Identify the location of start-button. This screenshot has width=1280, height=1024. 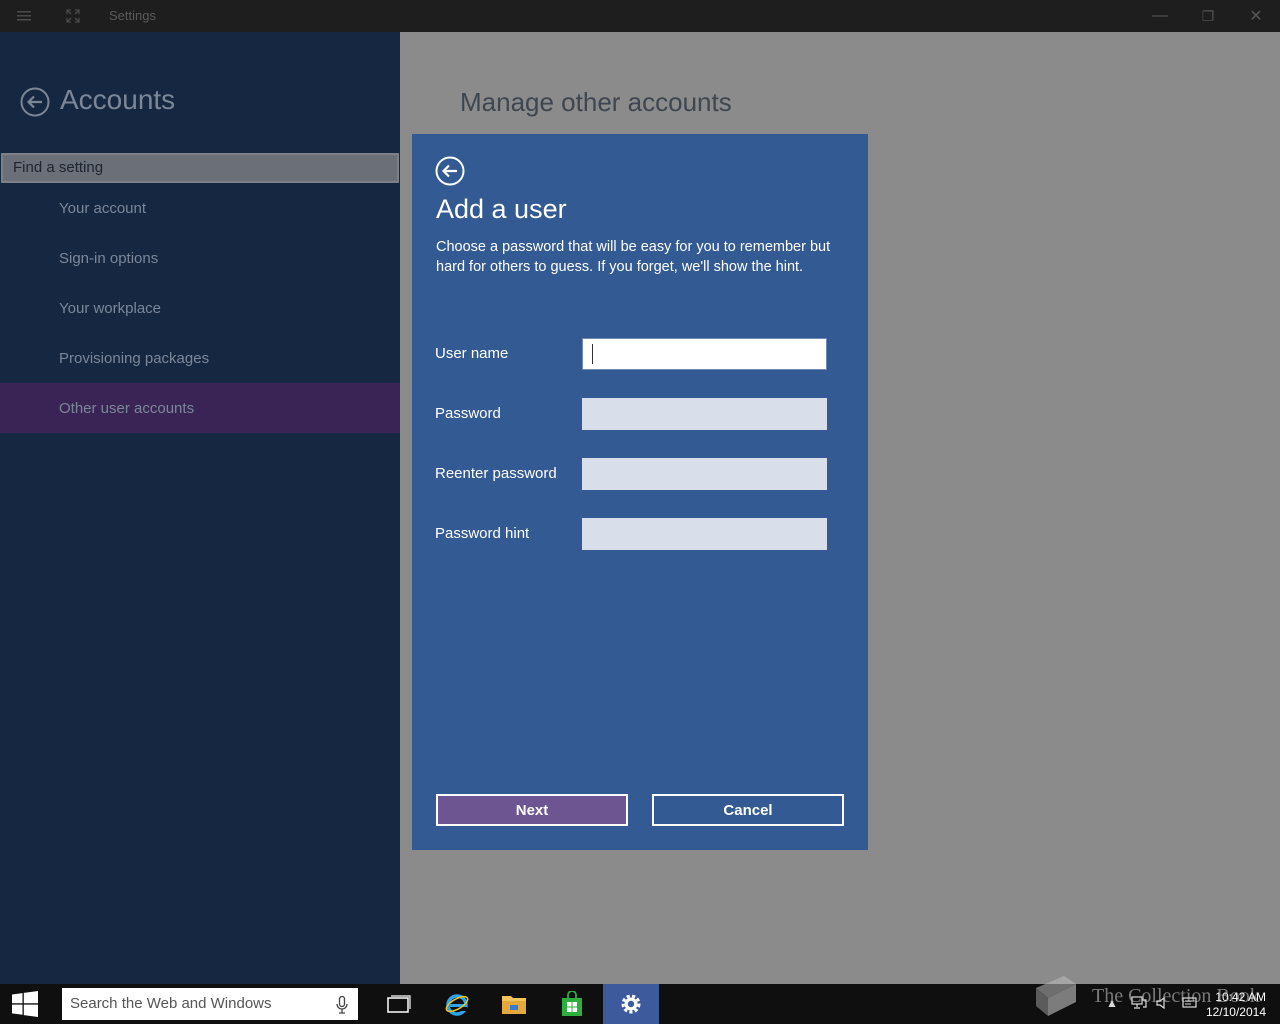
(25, 1004).